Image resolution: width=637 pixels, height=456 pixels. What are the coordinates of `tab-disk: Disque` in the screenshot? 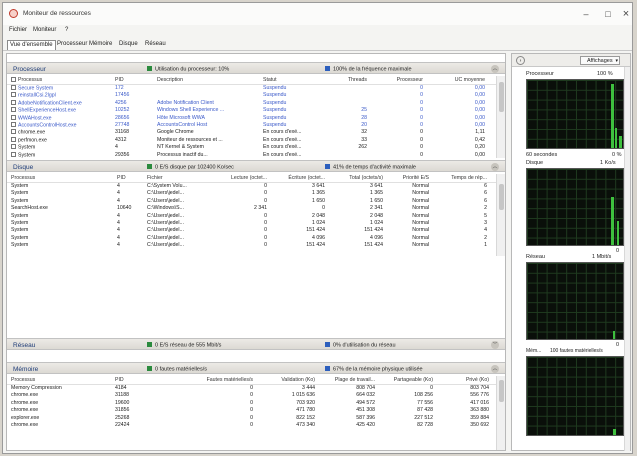 It's located at (128, 45).